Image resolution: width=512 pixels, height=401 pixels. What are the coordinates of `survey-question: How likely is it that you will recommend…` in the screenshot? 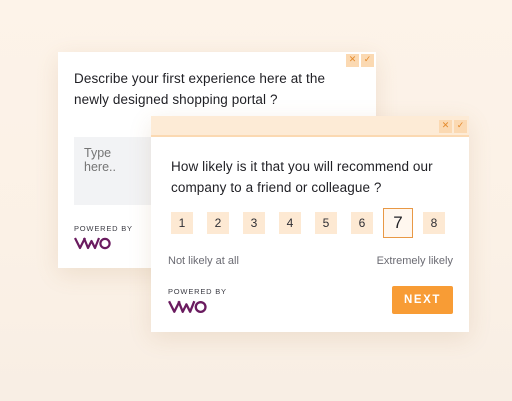 It's located at (302, 177).